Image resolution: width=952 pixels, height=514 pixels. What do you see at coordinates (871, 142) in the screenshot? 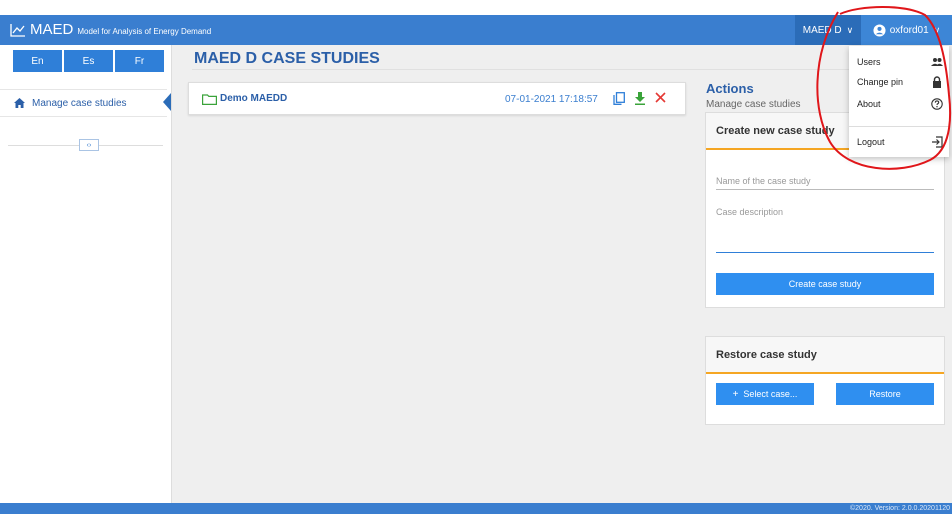
I see `menu-item-label: Logout` at bounding box center [871, 142].